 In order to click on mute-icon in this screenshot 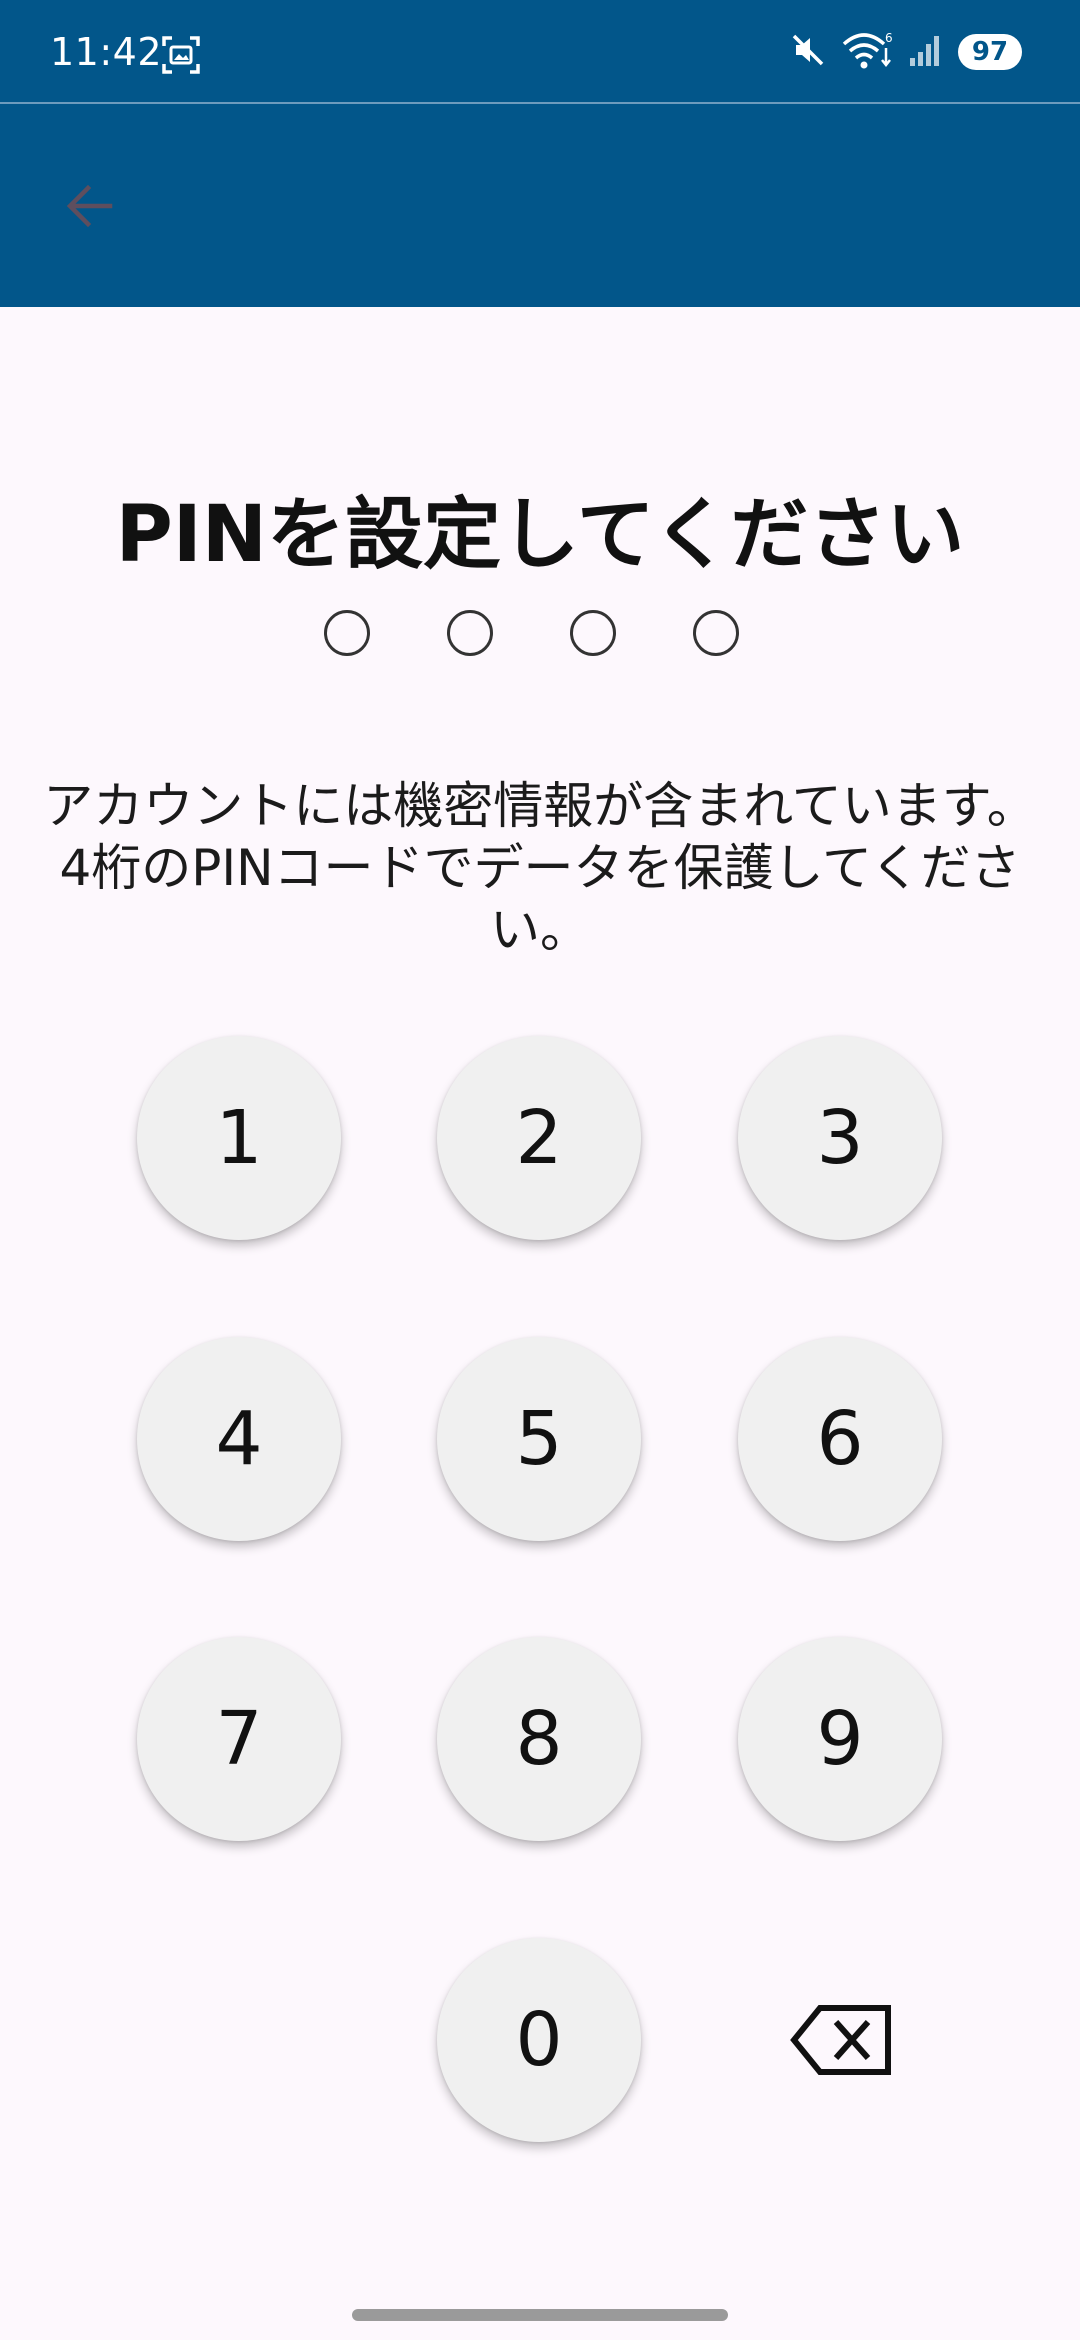, I will do `click(808, 52)`.